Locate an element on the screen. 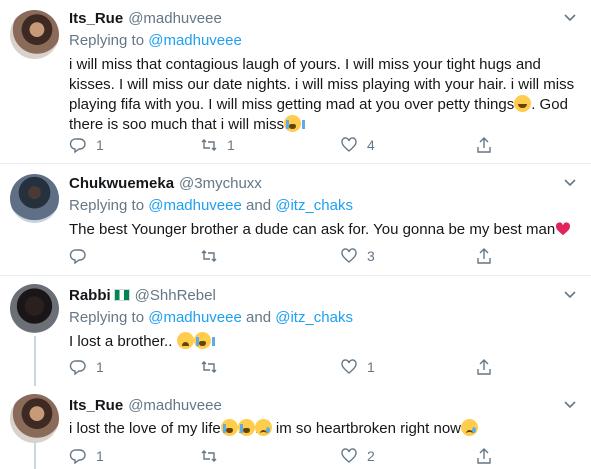  like-count: 2 is located at coordinates (371, 456).